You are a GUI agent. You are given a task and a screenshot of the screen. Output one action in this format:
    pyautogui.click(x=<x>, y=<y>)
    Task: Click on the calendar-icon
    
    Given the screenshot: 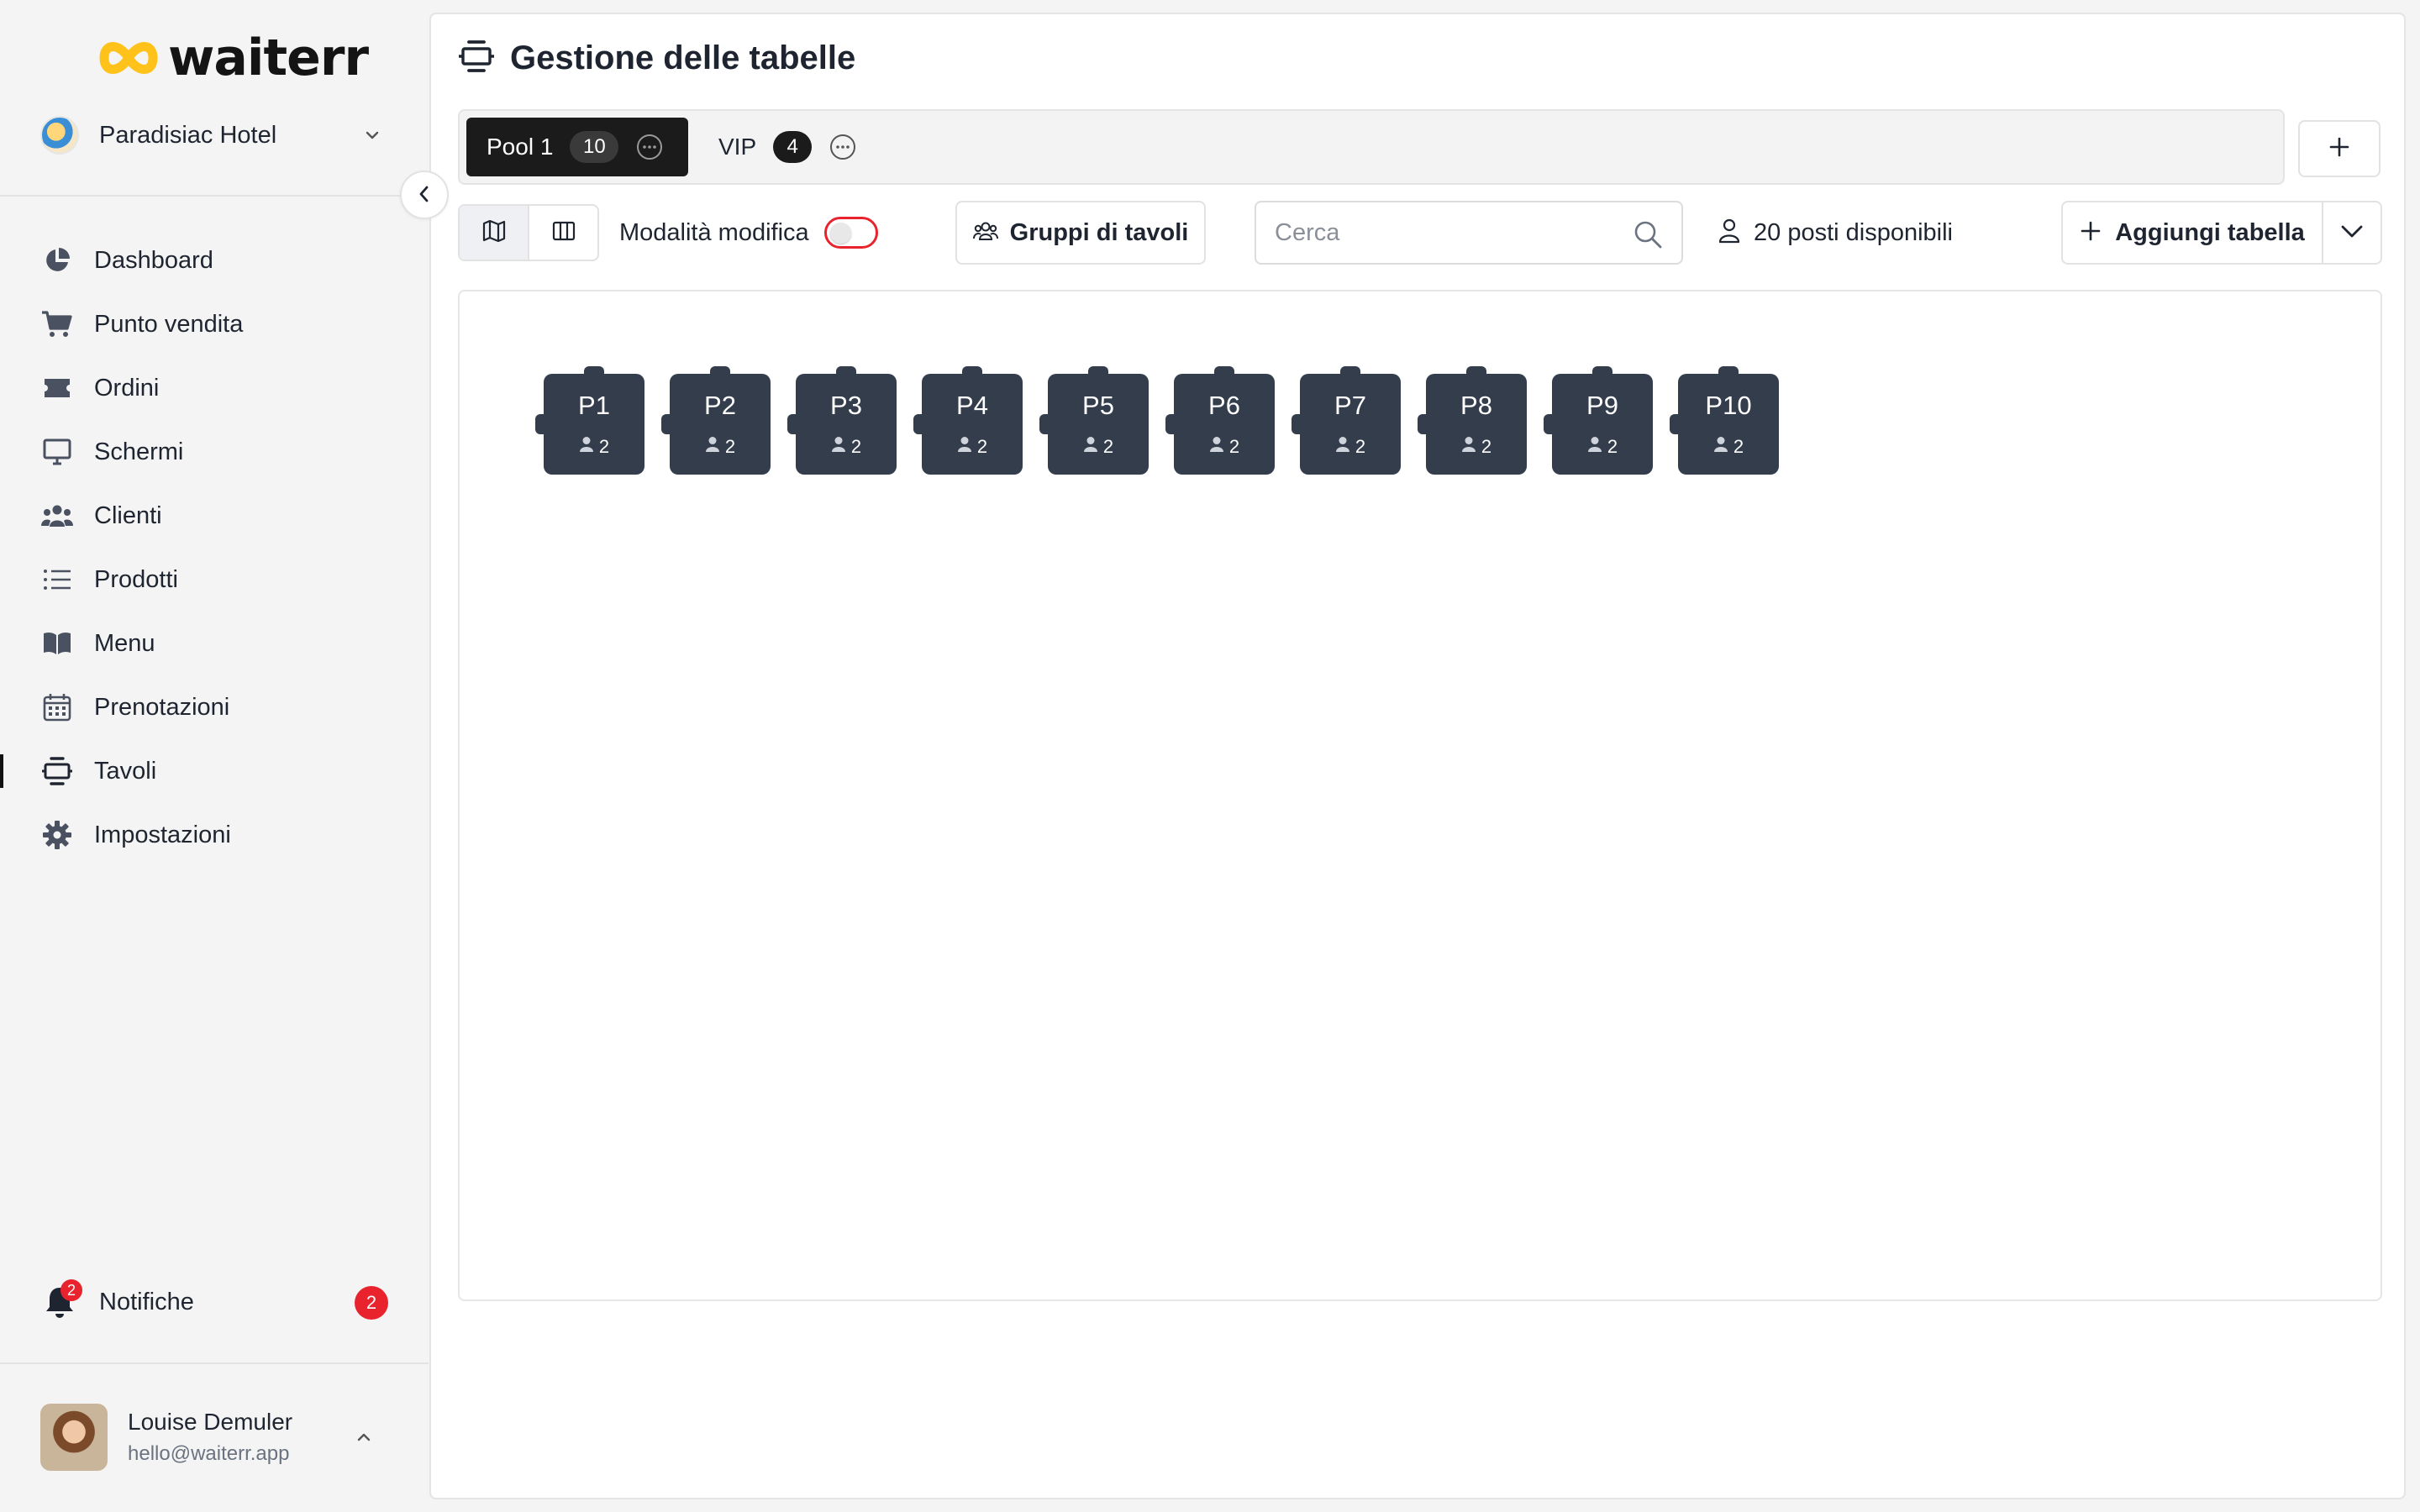 What is the action you would take?
    pyautogui.click(x=57, y=707)
    